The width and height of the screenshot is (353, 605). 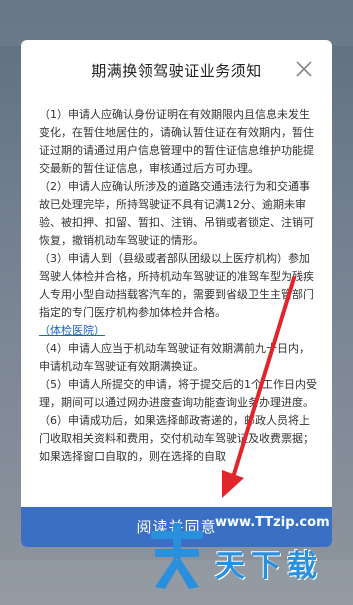 I want to click on hospital-link: （体检医院）, so click(x=178, y=331).